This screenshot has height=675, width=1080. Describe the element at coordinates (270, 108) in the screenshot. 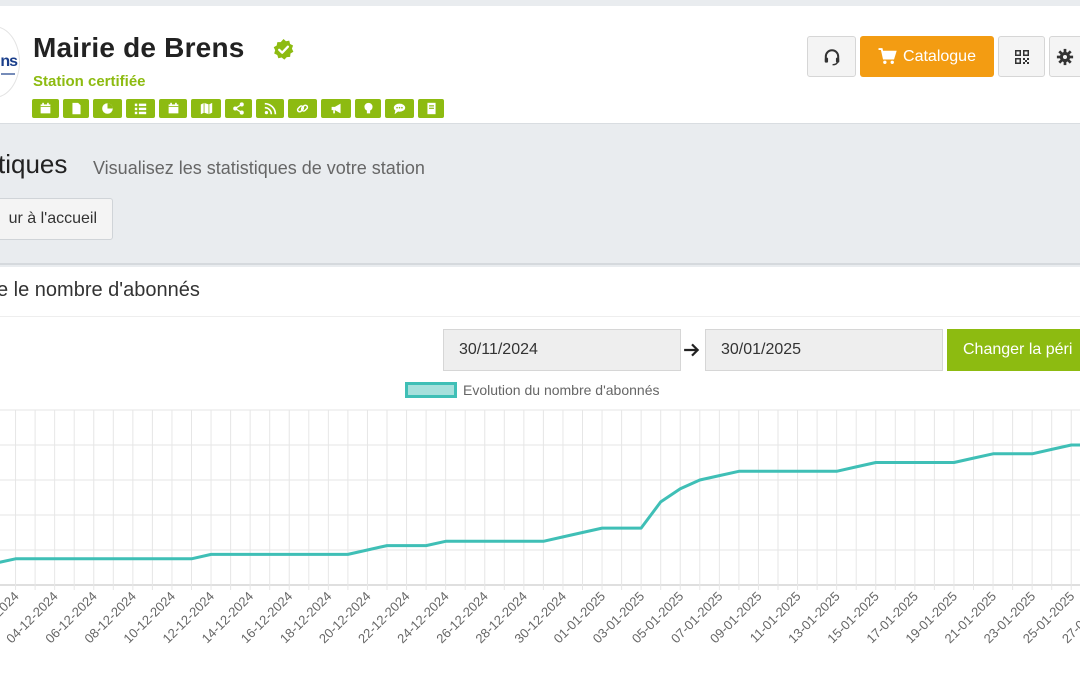

I see `rss-icon` at that location.